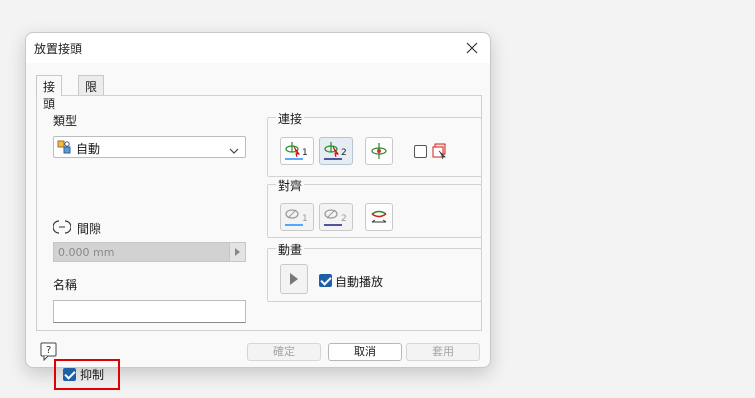  I want to click on highlight-box: 抑制, so click(87, 374).